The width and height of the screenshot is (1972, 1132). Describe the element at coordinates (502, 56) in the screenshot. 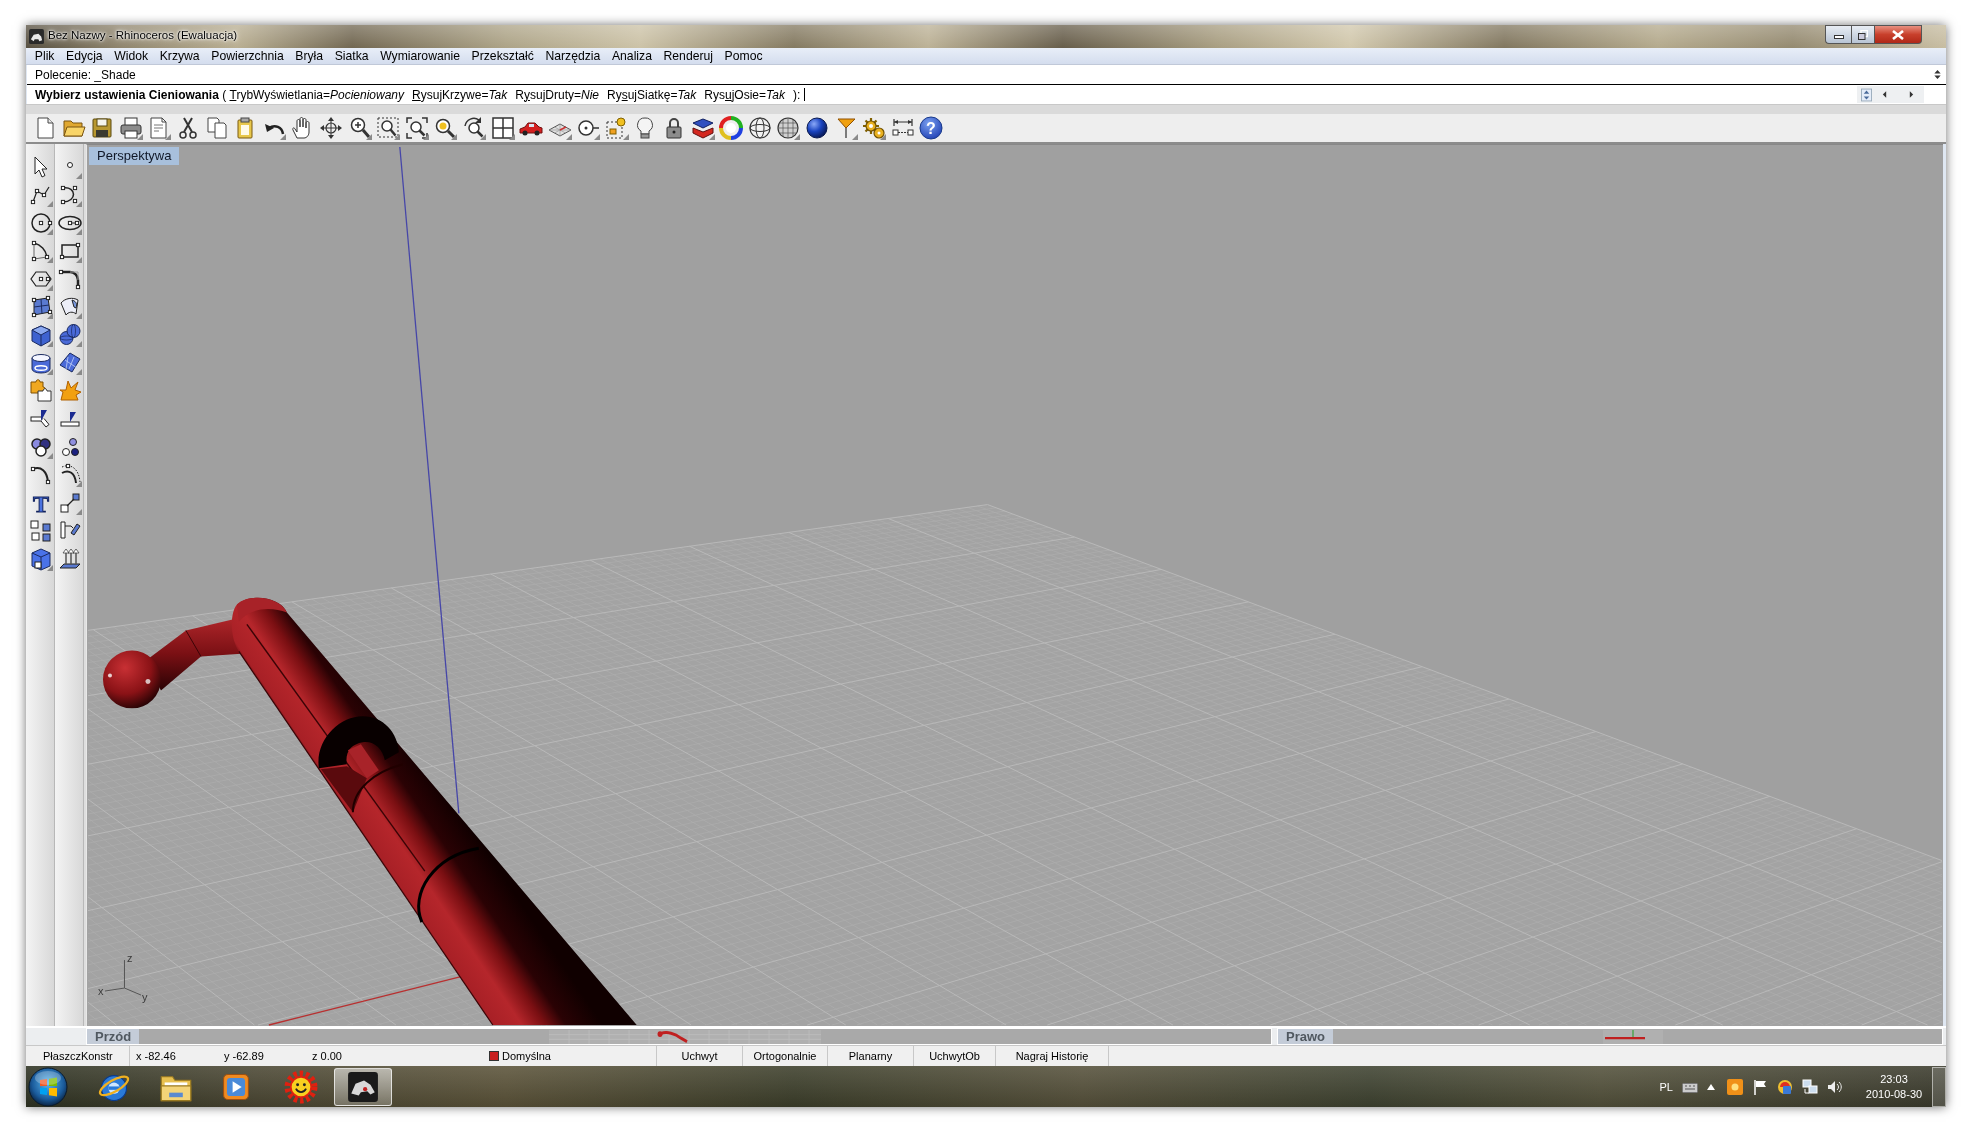

I see `menu-item: Przekształć` at that location.